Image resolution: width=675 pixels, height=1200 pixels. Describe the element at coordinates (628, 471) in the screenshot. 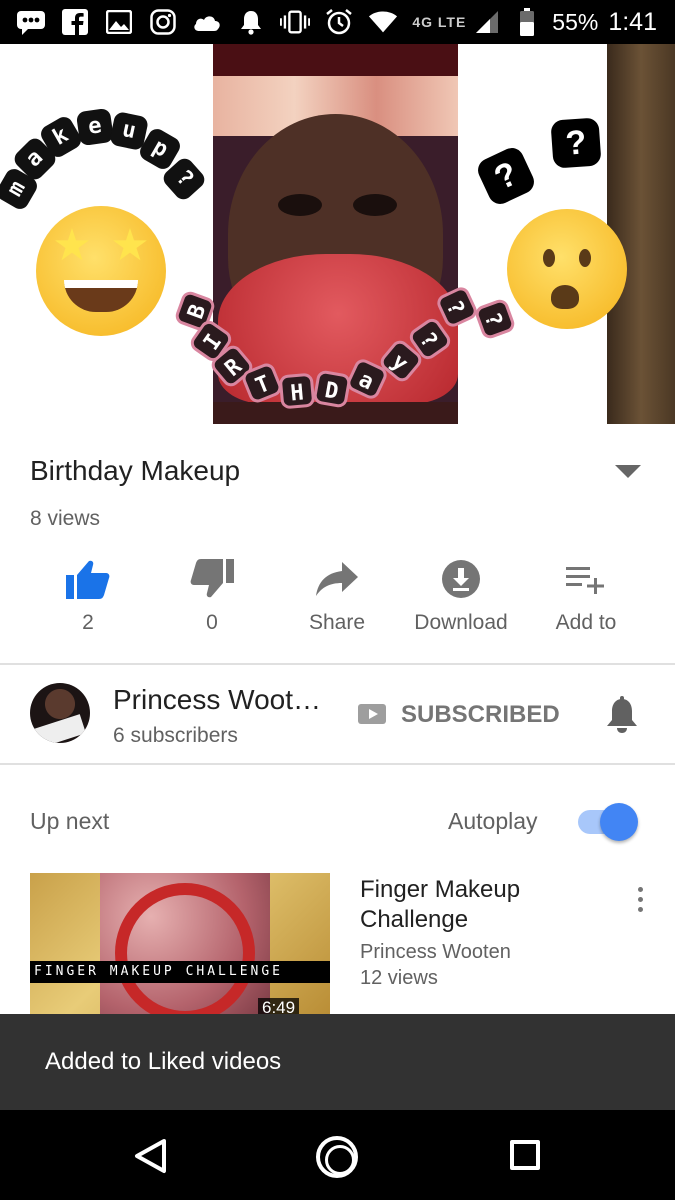

I see `expand-description-icon` at that location.